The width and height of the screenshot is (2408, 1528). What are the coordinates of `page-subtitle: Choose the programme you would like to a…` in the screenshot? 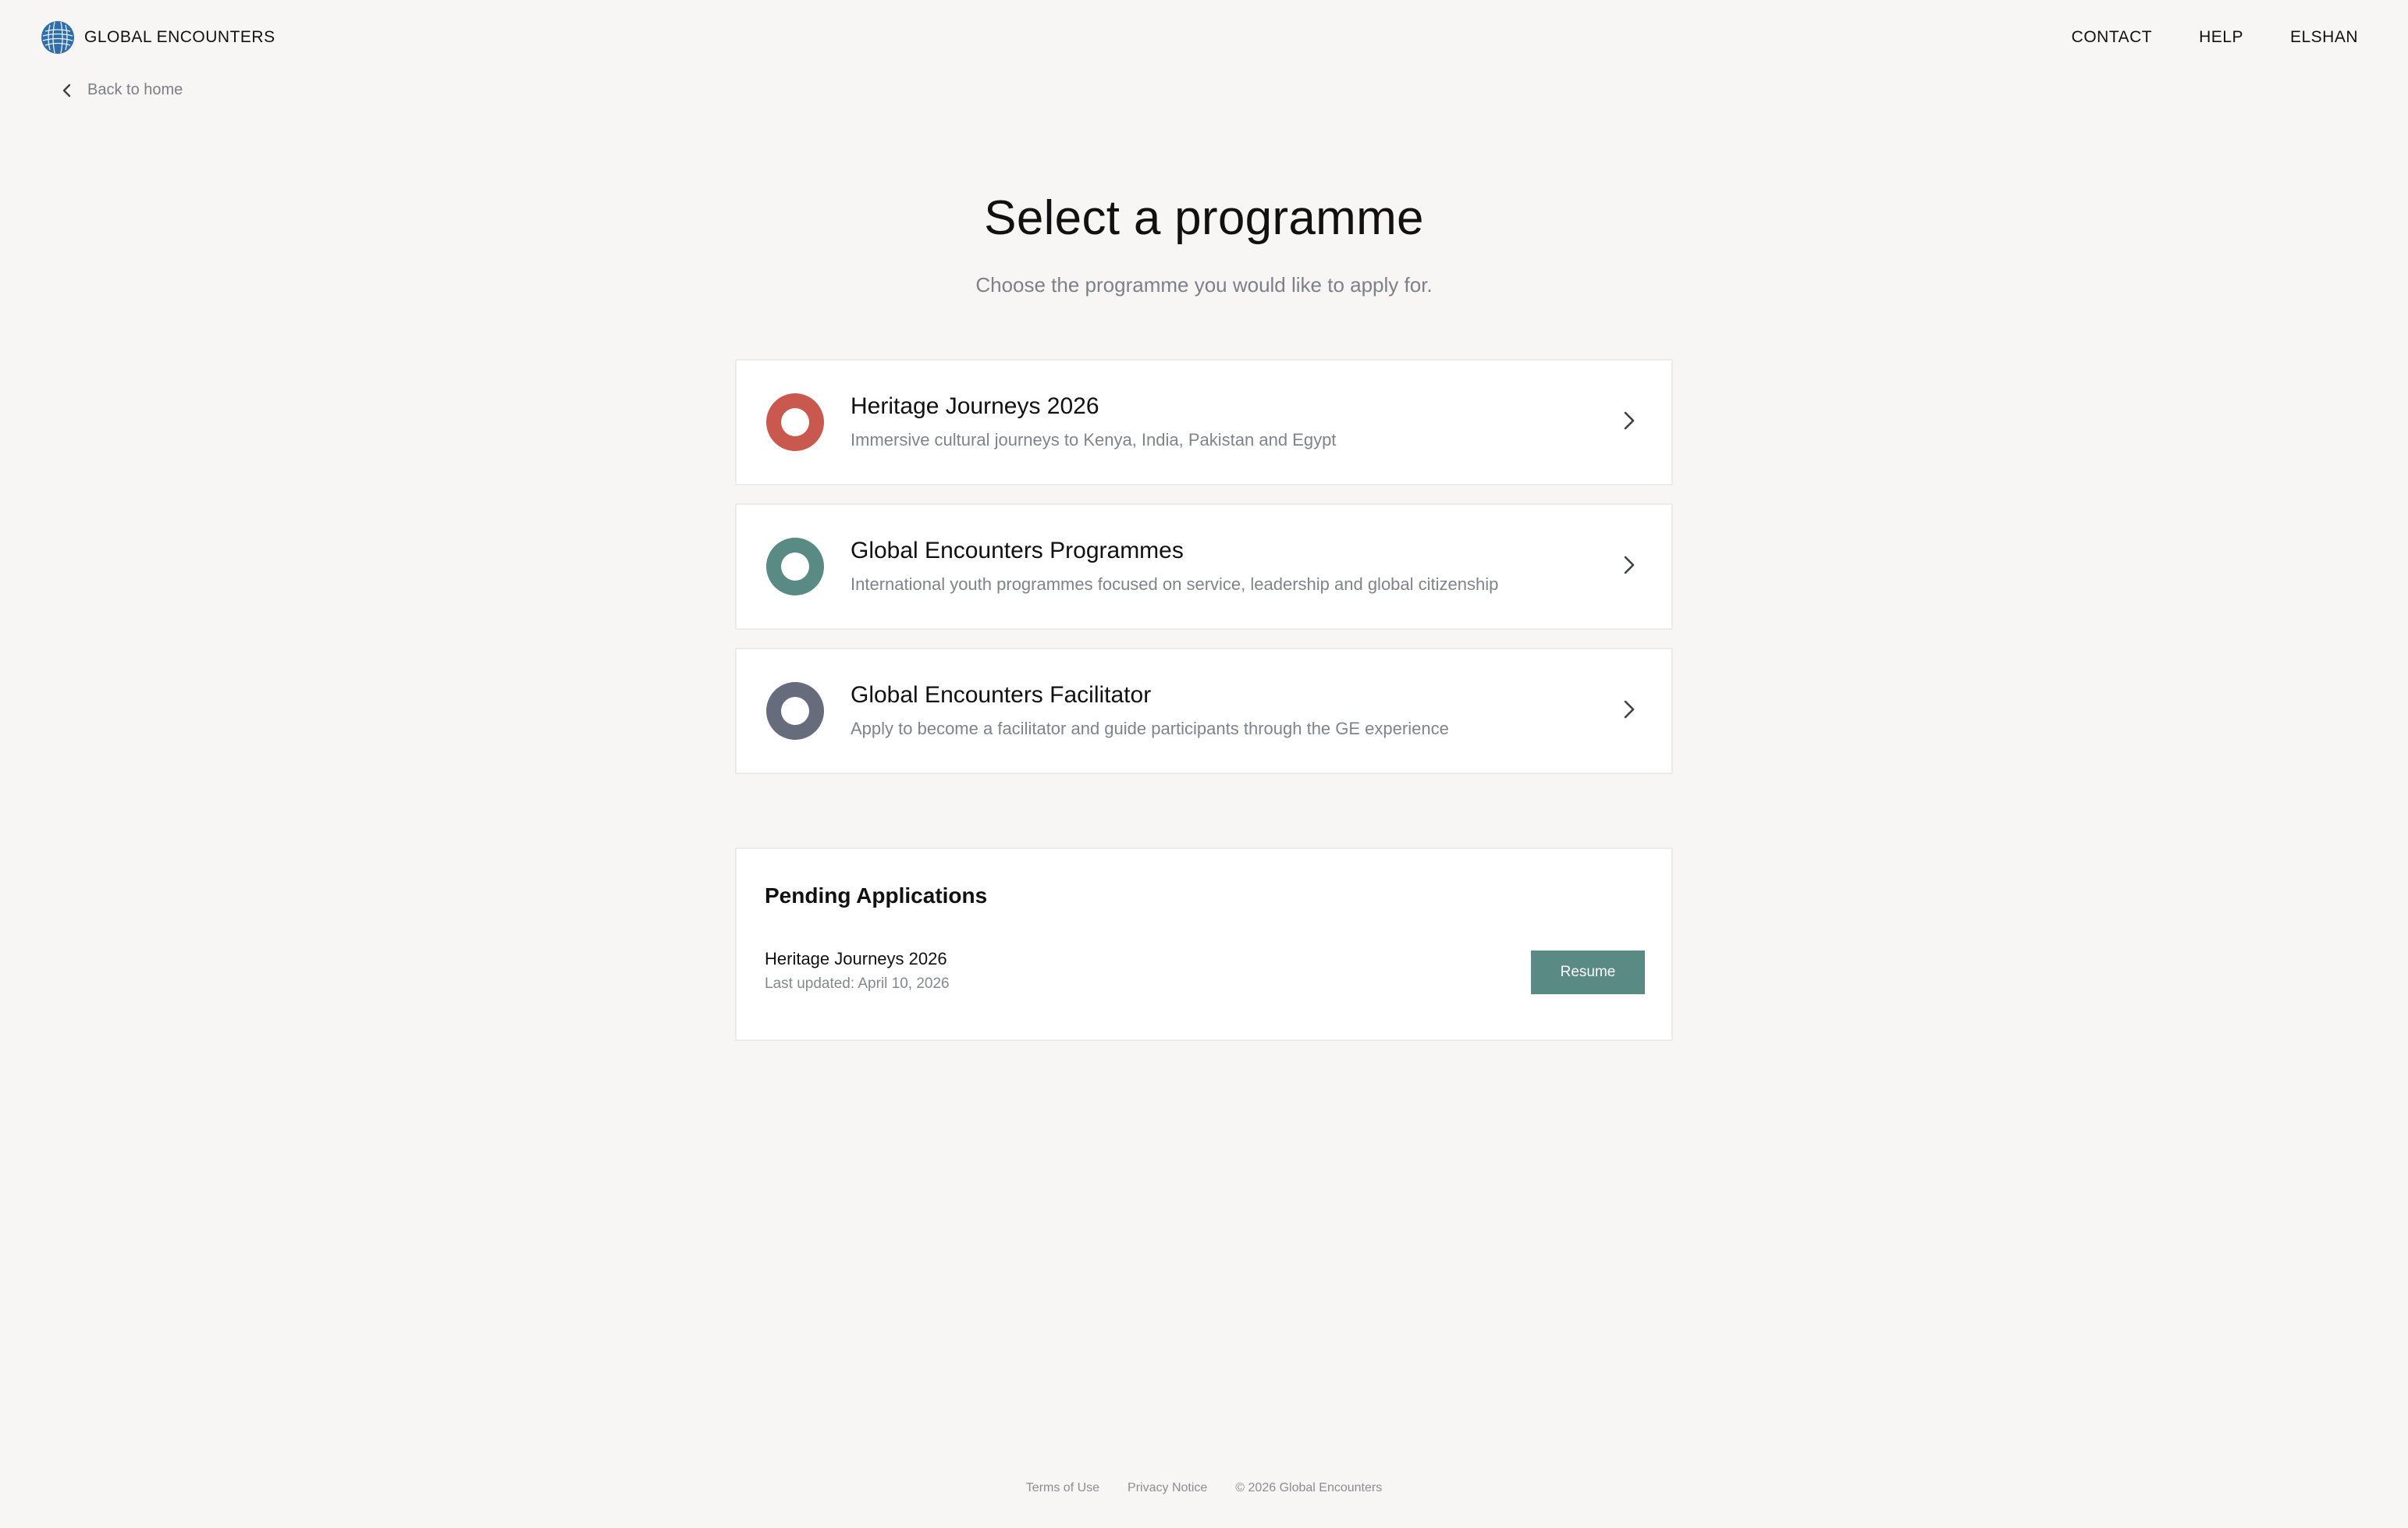 It's located at (1204, 285).